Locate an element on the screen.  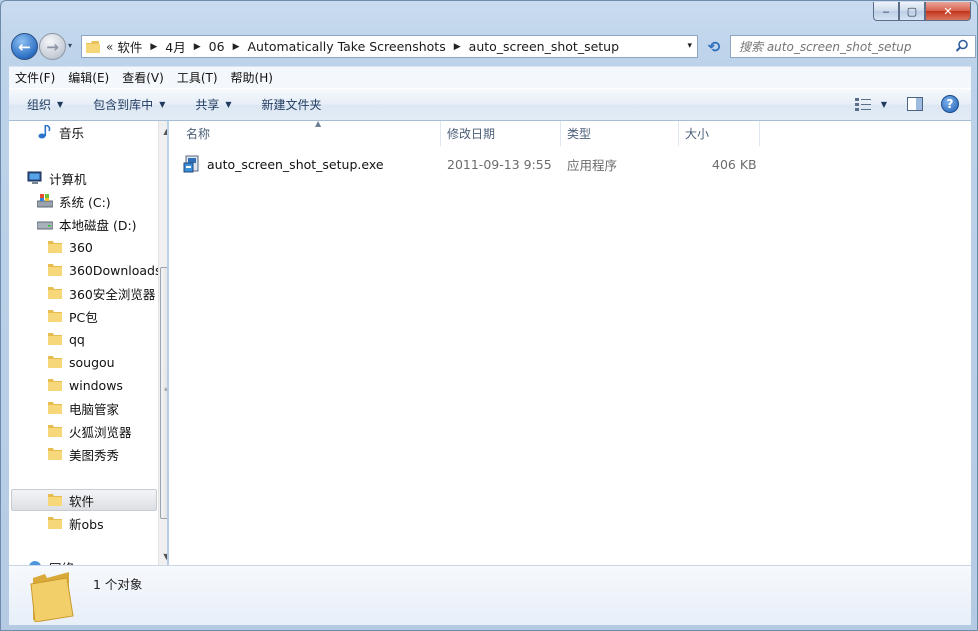
tree-label: 360 is located at coordinates (81, 247).